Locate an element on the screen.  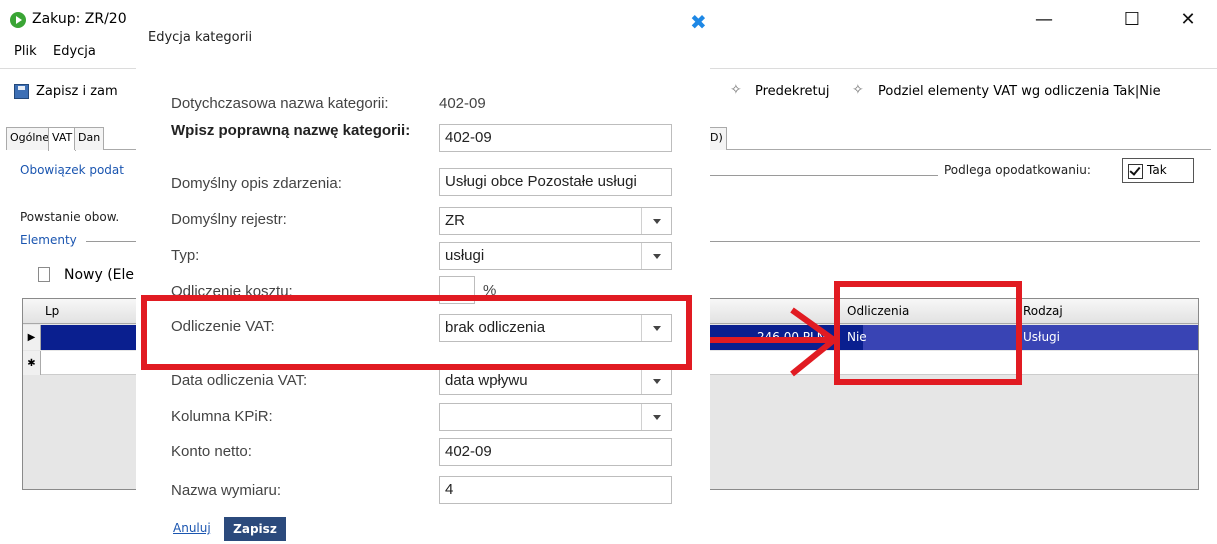
save-disk-icon is located at coordinates (21, 91).